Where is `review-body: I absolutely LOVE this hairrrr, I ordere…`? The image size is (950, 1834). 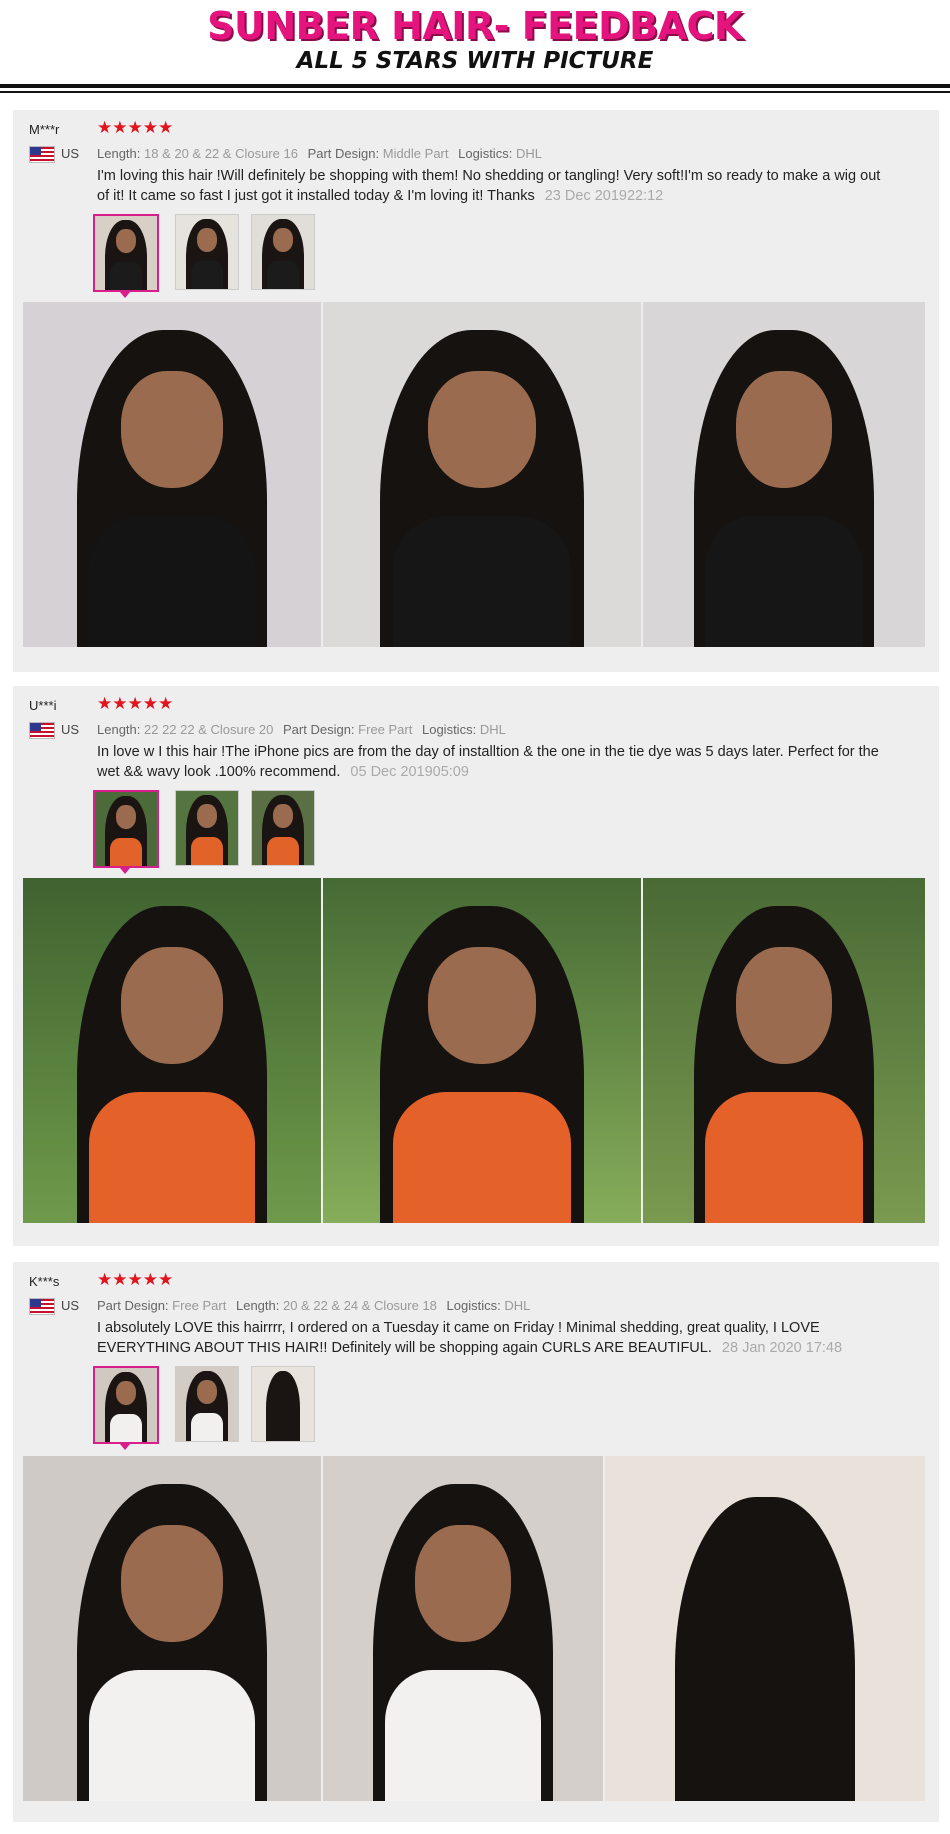
review-body: I absolutely LOVE this hairrrr, I ordere… is located at coordinates (458, 1338).